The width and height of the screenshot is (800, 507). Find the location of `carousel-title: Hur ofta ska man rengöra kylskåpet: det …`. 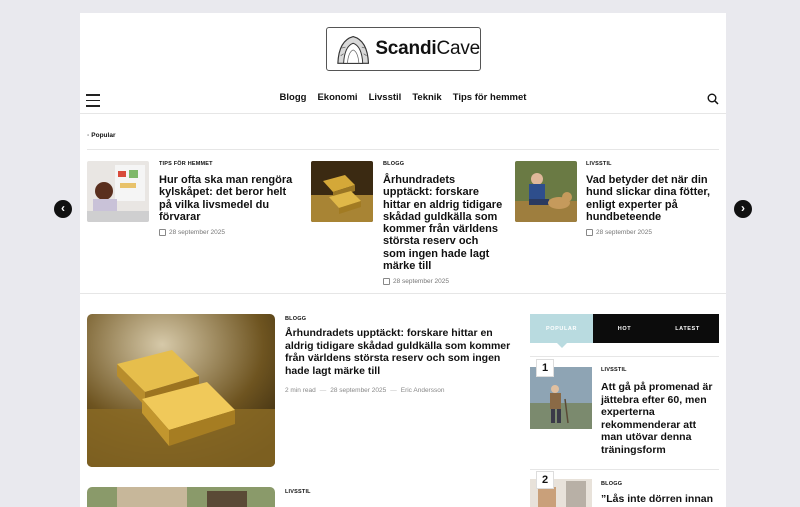

carousel-title: Hur ofta ska man rengöra kylskåpet: det … is located at coordinates (227, 198).